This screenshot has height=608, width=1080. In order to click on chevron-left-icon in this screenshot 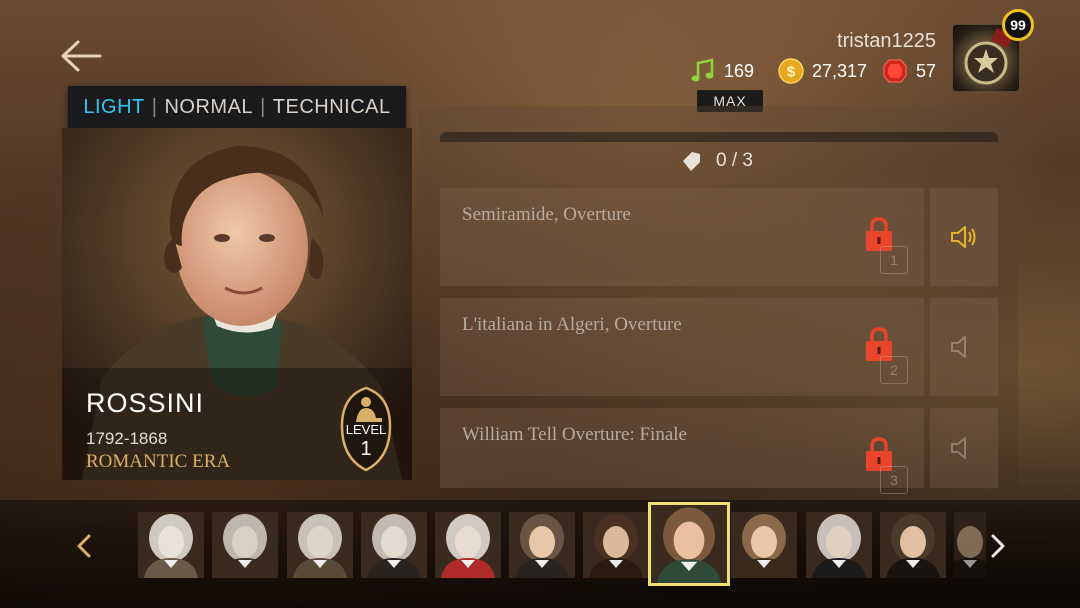, I will do `click(84, 546)`.